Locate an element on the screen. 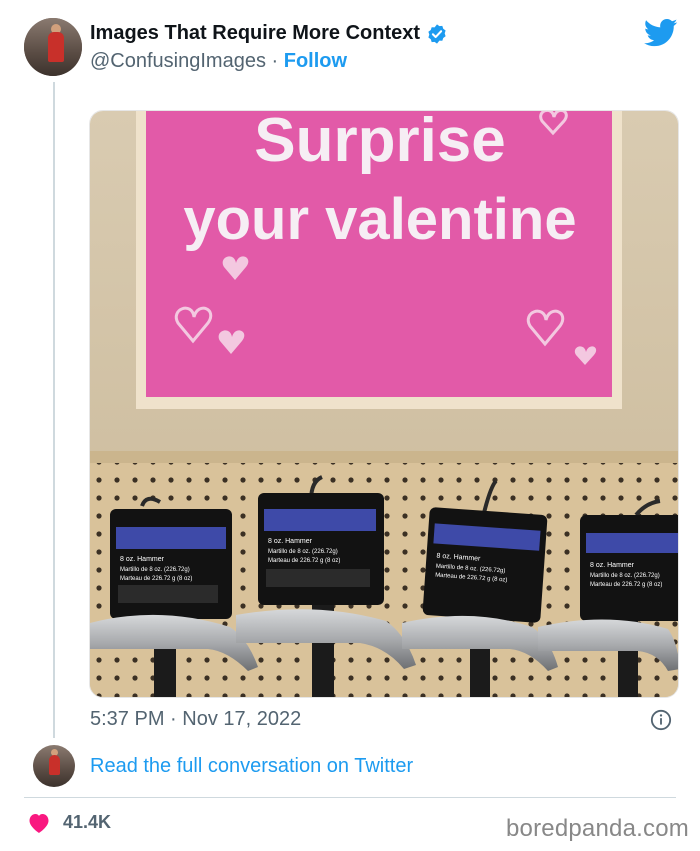 This screenshot has width=700, height=851. handle-row: @ConfusingImages · Follow is located at coordinates (218, 61).